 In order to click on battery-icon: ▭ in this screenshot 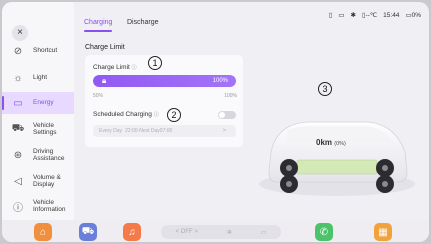, I will do `click(18, 103)`.